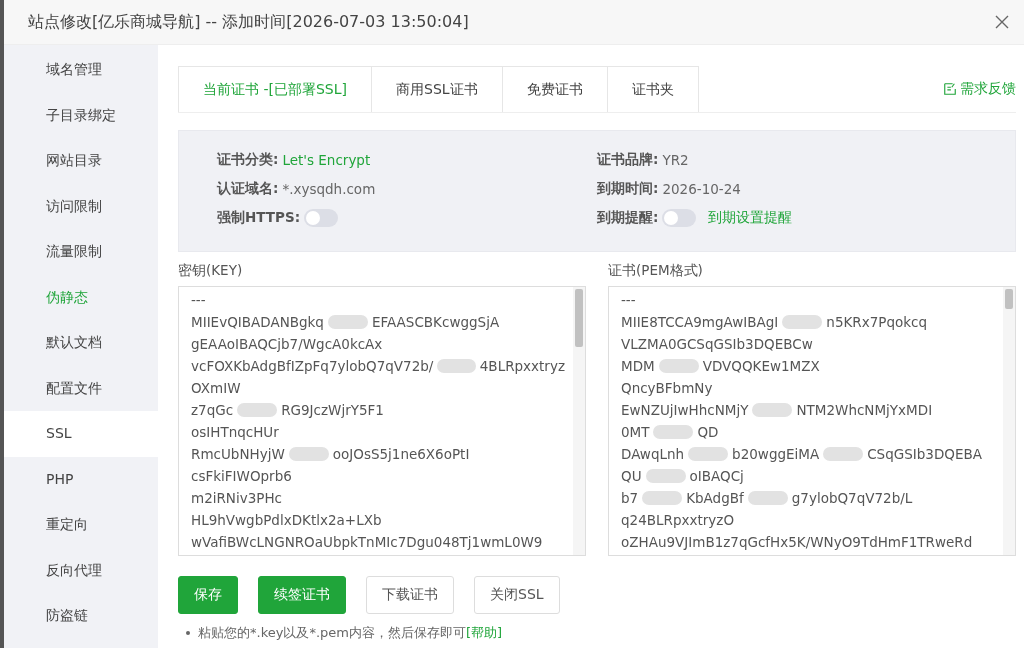 Image resolution: width=1024 pixels, height=648 pixels. Describe the element at coordinates (81, 161) in the screenshot. I see `sidebar-item: 网站目录` at that location.